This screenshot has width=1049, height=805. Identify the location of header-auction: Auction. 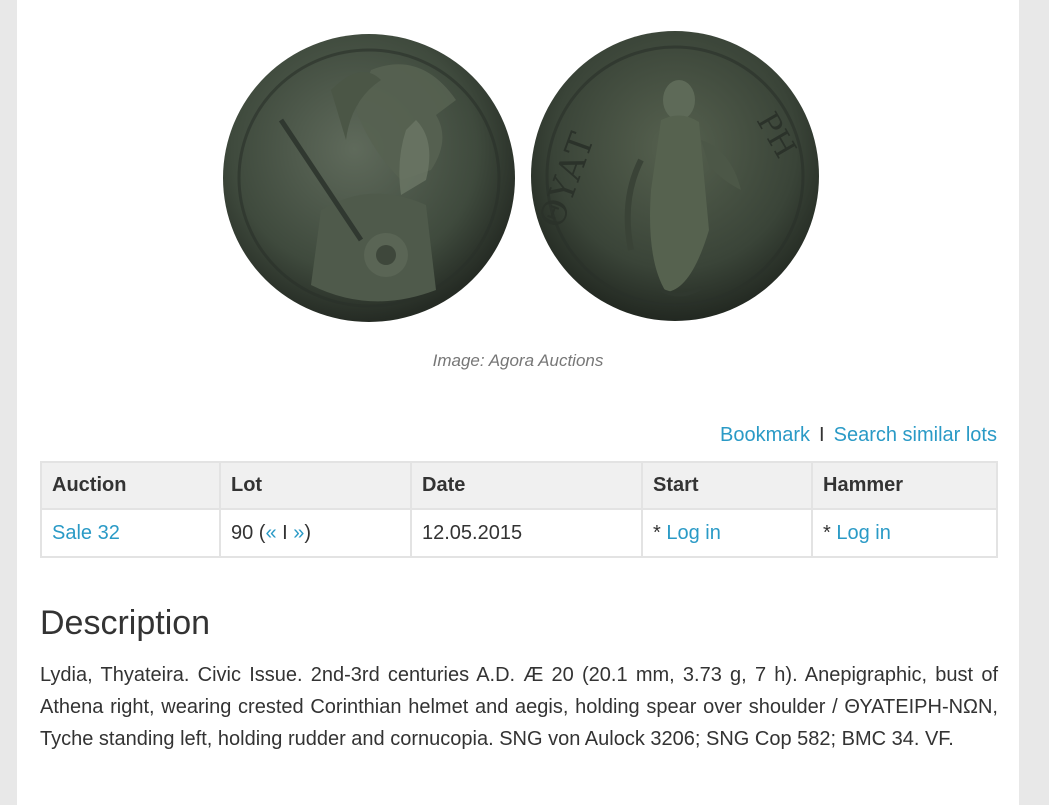
(130, 485).